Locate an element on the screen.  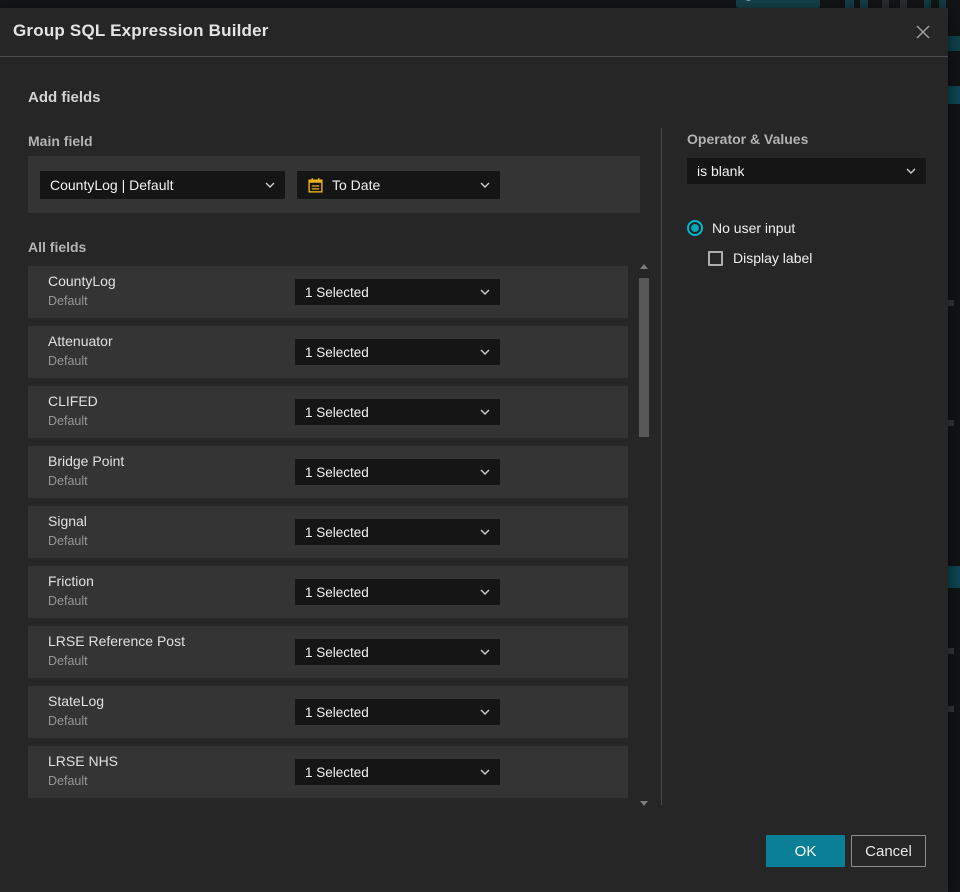
all-fields-label: All fields is located at coordinates (57, 247).